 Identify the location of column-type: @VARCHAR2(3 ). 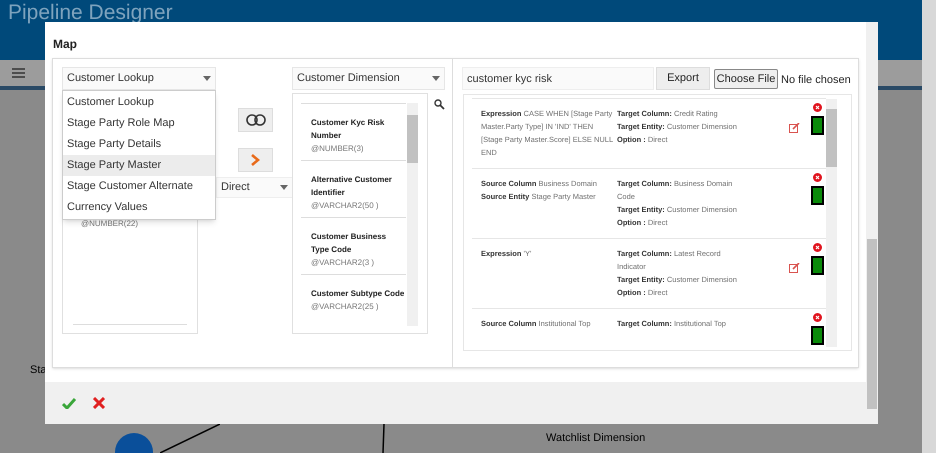
(342, 263).